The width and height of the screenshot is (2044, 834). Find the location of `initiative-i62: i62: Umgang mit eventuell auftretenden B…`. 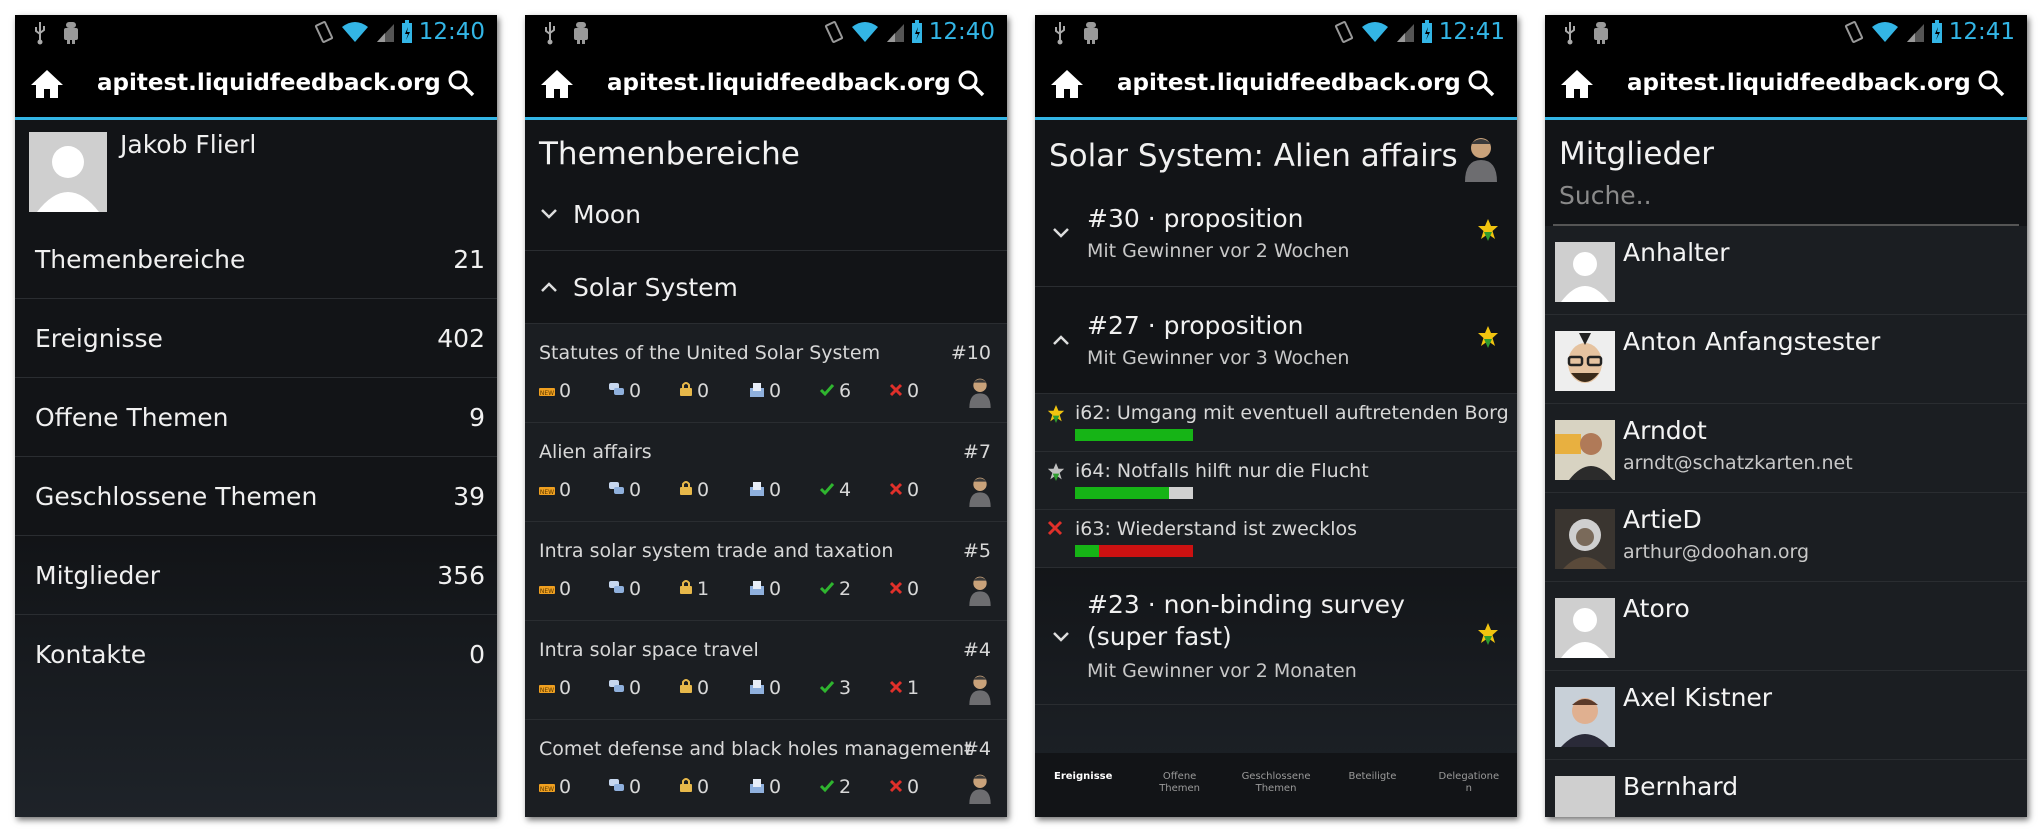

initiative-i62: i62: Umgang mit eventuell auftretenden B… is located at coordinates (1276, 423).